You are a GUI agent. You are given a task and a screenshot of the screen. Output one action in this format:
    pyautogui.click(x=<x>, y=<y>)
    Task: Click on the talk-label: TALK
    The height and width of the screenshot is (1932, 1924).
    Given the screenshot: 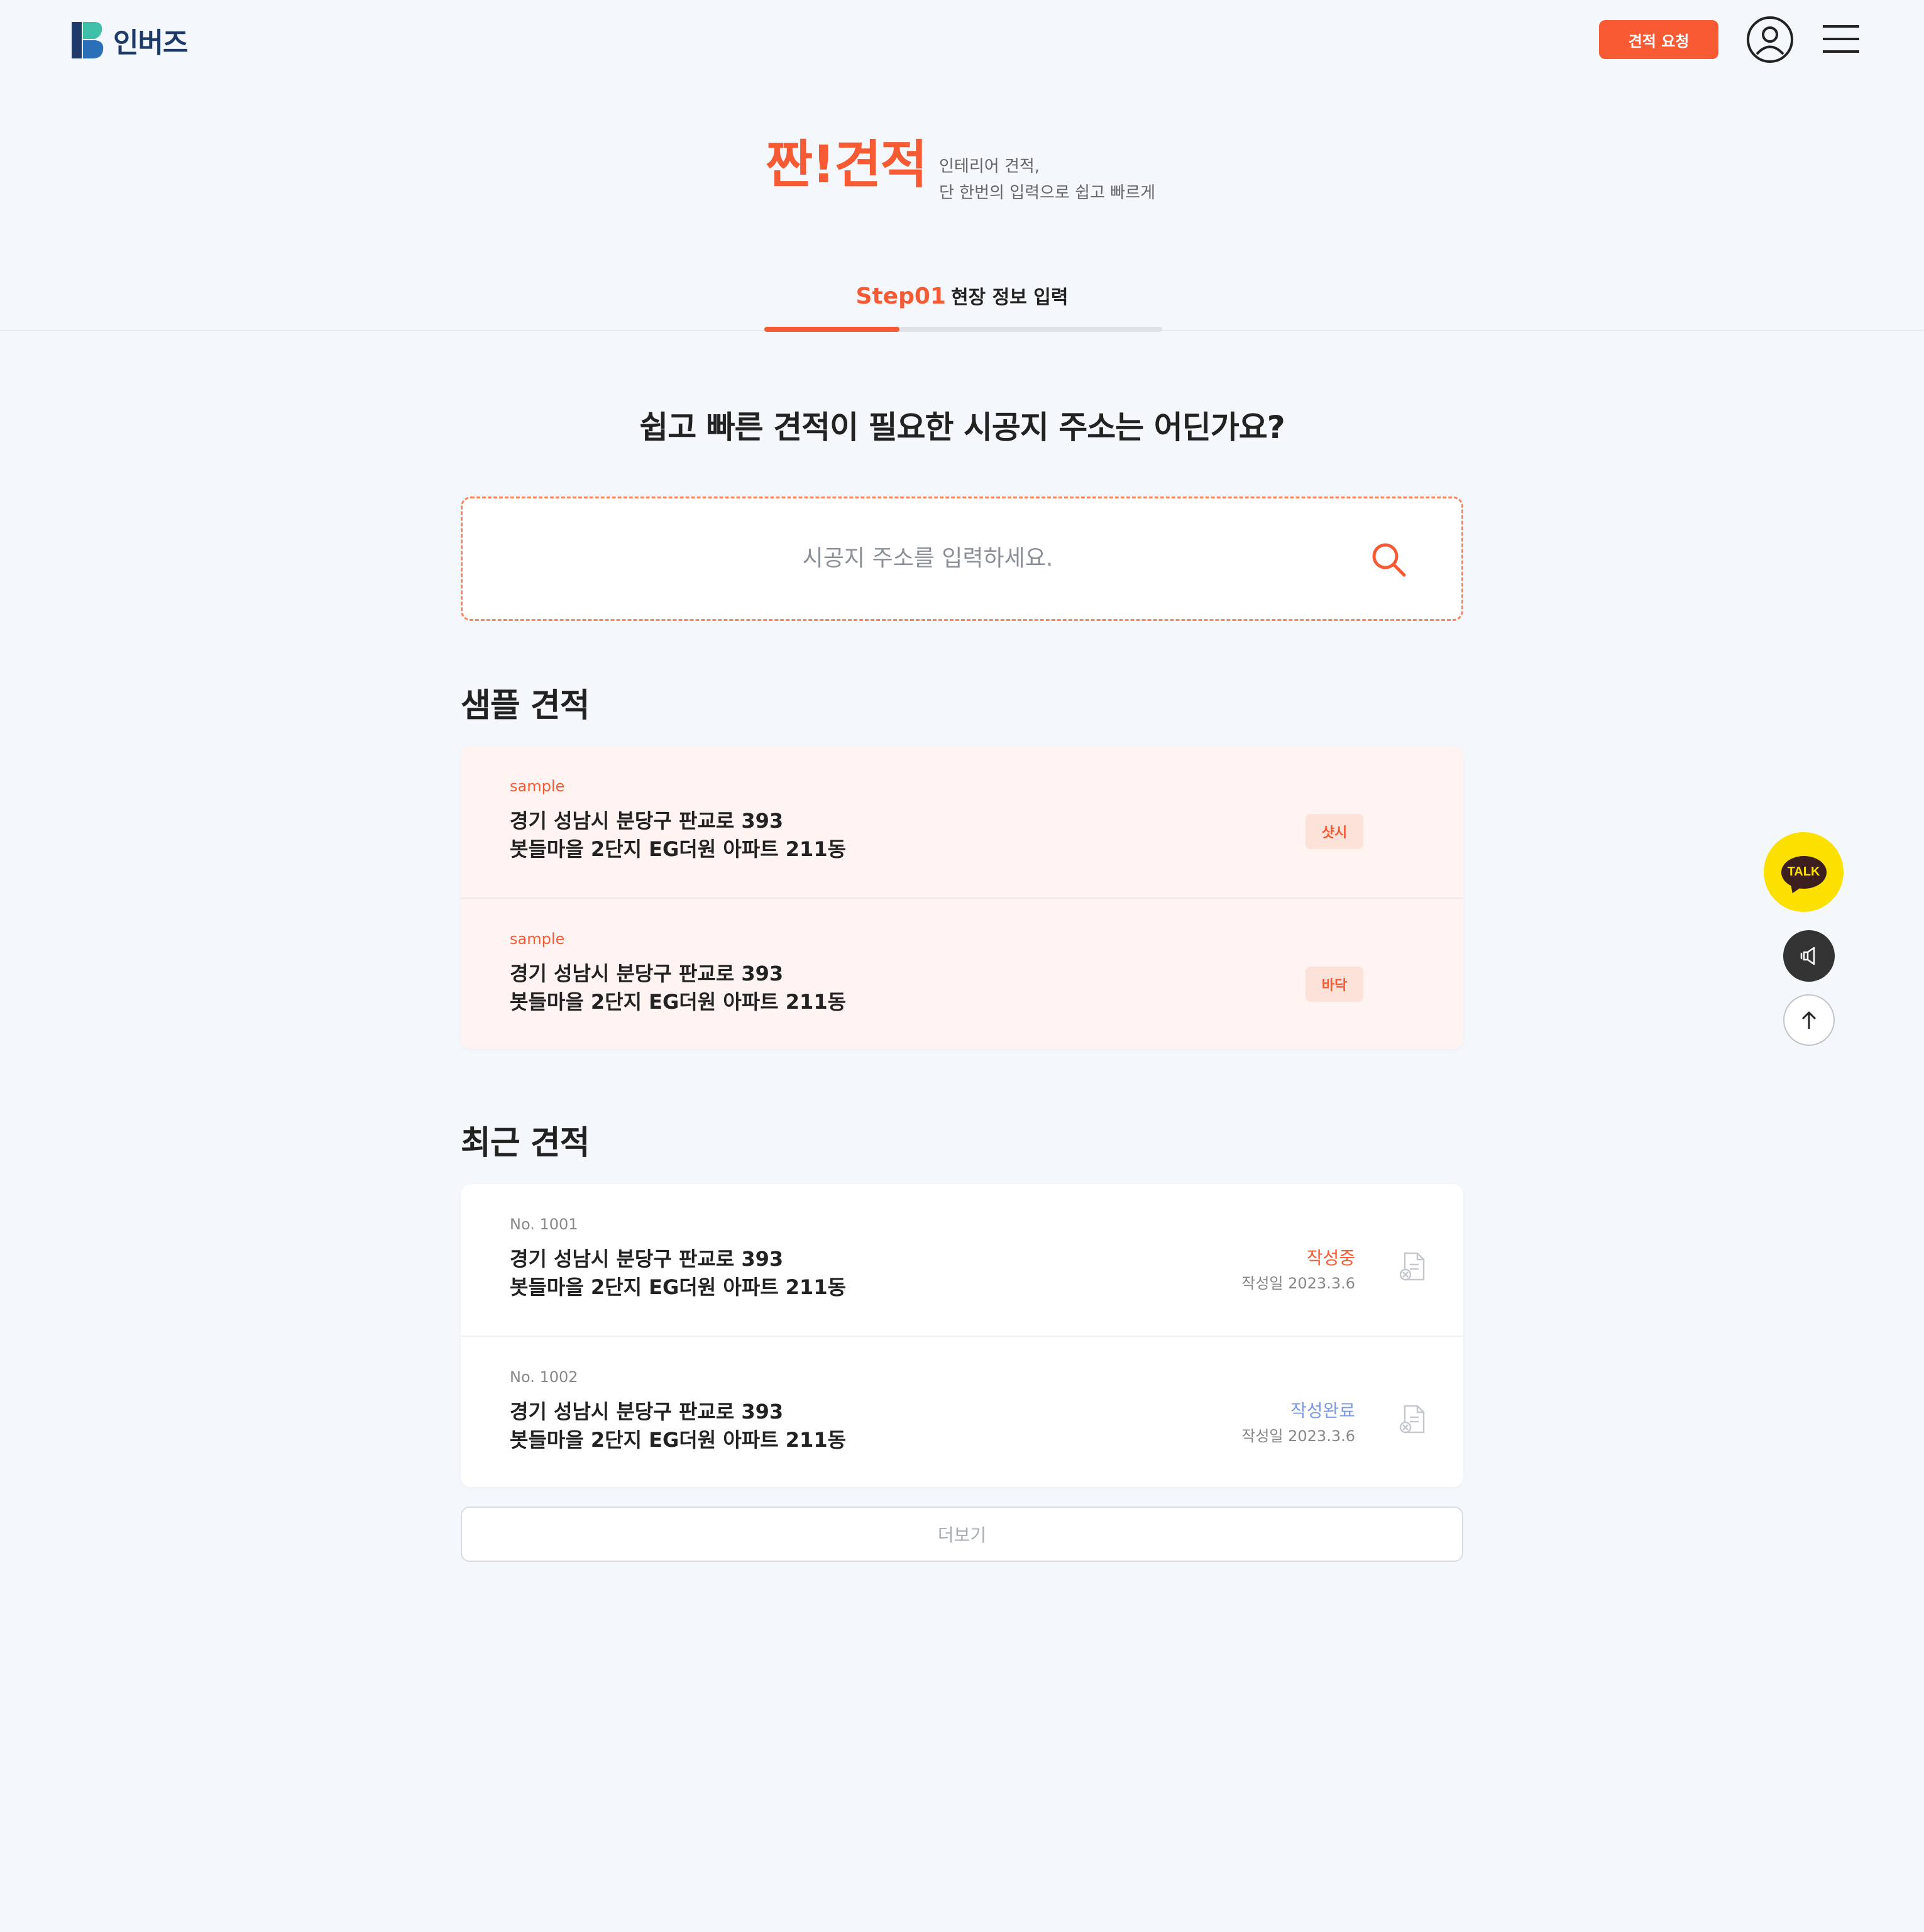 What is the action you would take?
    pyautogui.click(x=1803, y=872)
    